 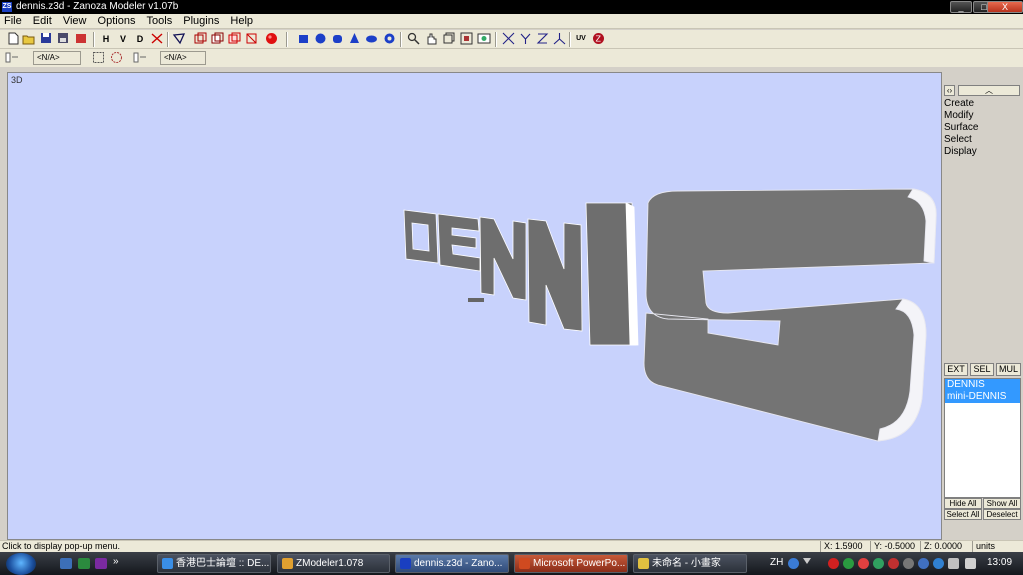 I want to click on cube-icon, so click(x=217, y=39).